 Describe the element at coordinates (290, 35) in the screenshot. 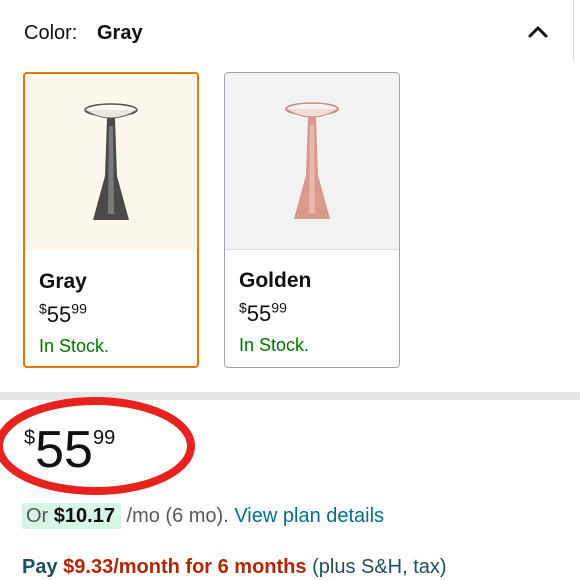

I see `color-selector-header: Color: Gray` at that location.